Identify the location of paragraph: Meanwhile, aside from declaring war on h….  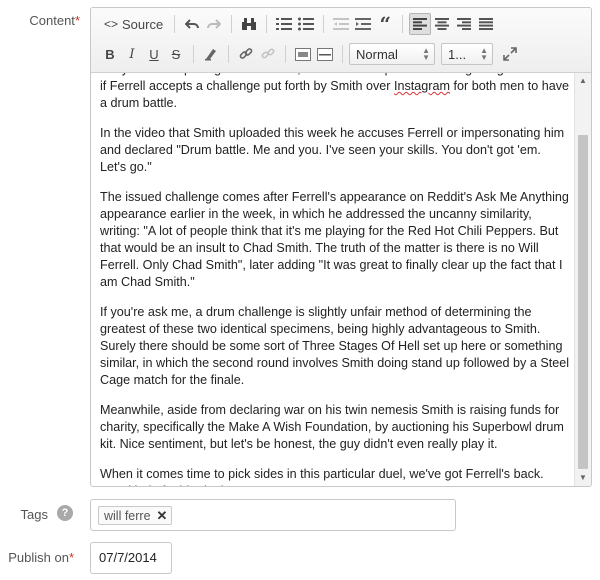
(332, 427).